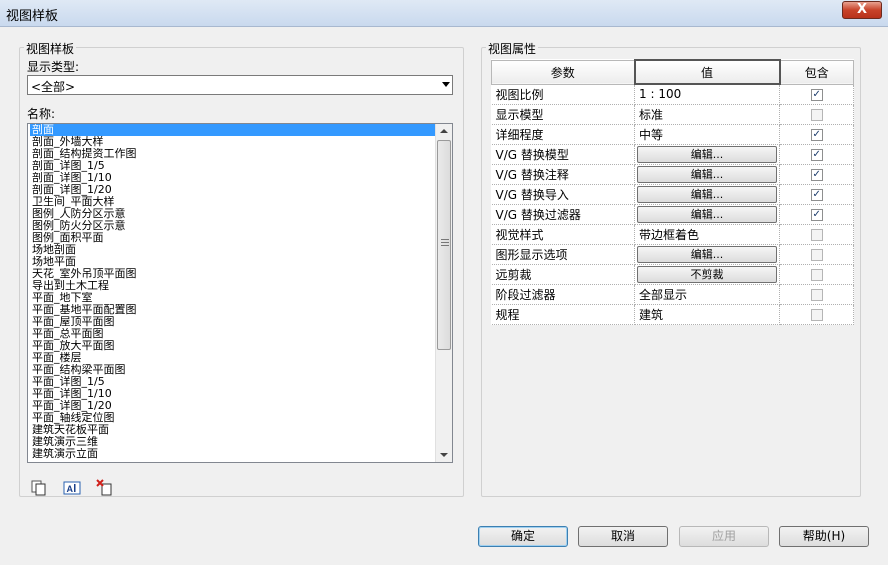 The height and width of the screenshot is (565, 888). What do you see at coordinates (672, 234) in the screenshot?
I see `table-row: 视觉样式 带边框着色` at bounding box center [672, 234].